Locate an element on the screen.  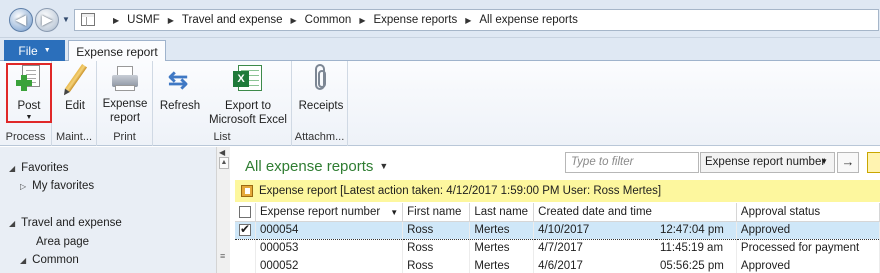
post-button: Post ▼ is located at coordinates (29, 93).